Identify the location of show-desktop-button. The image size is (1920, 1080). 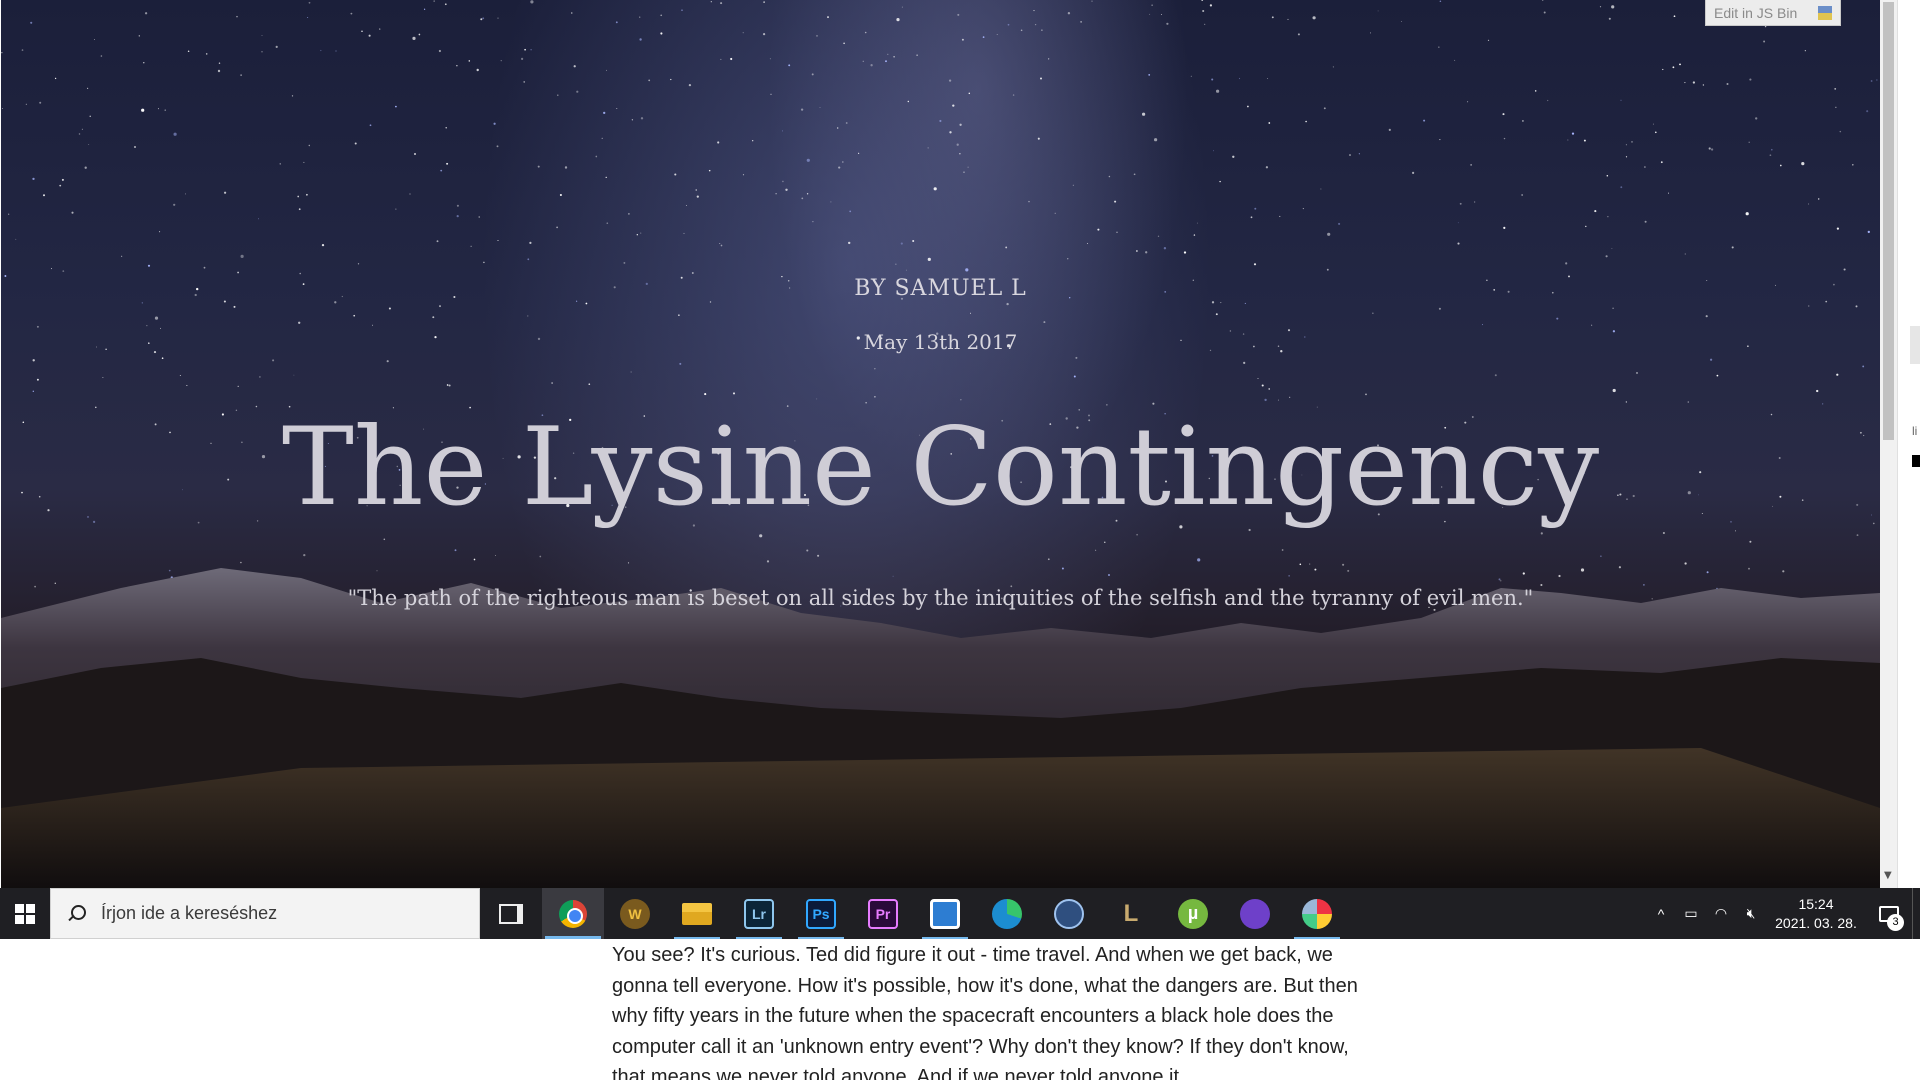
(1916, 913).